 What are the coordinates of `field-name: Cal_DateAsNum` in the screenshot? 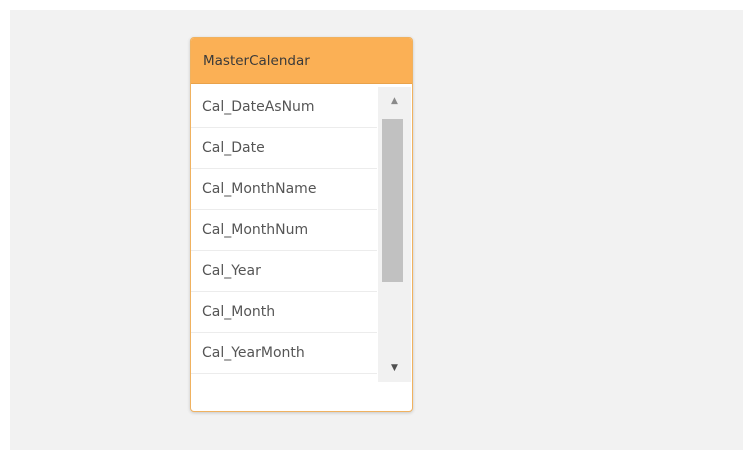 It's located at (258, 107).